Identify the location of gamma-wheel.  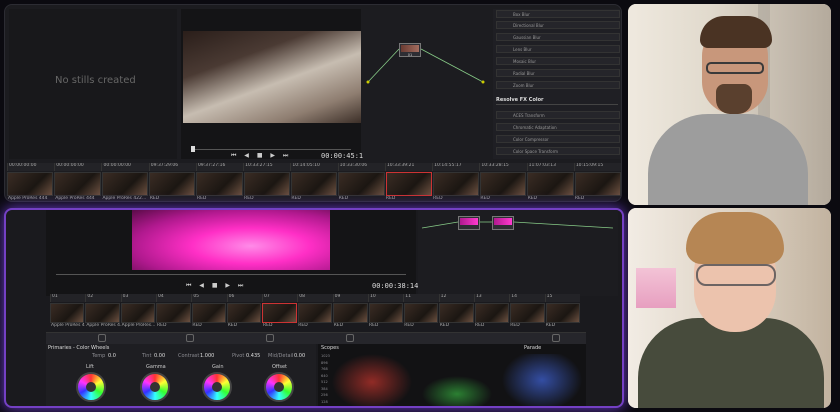
(155, 387).